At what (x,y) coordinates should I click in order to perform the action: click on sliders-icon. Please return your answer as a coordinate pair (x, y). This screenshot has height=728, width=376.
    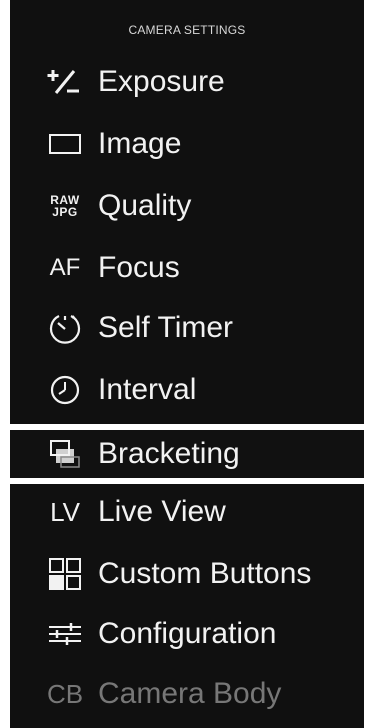
    Looking at the image, I should click on (65, 634).